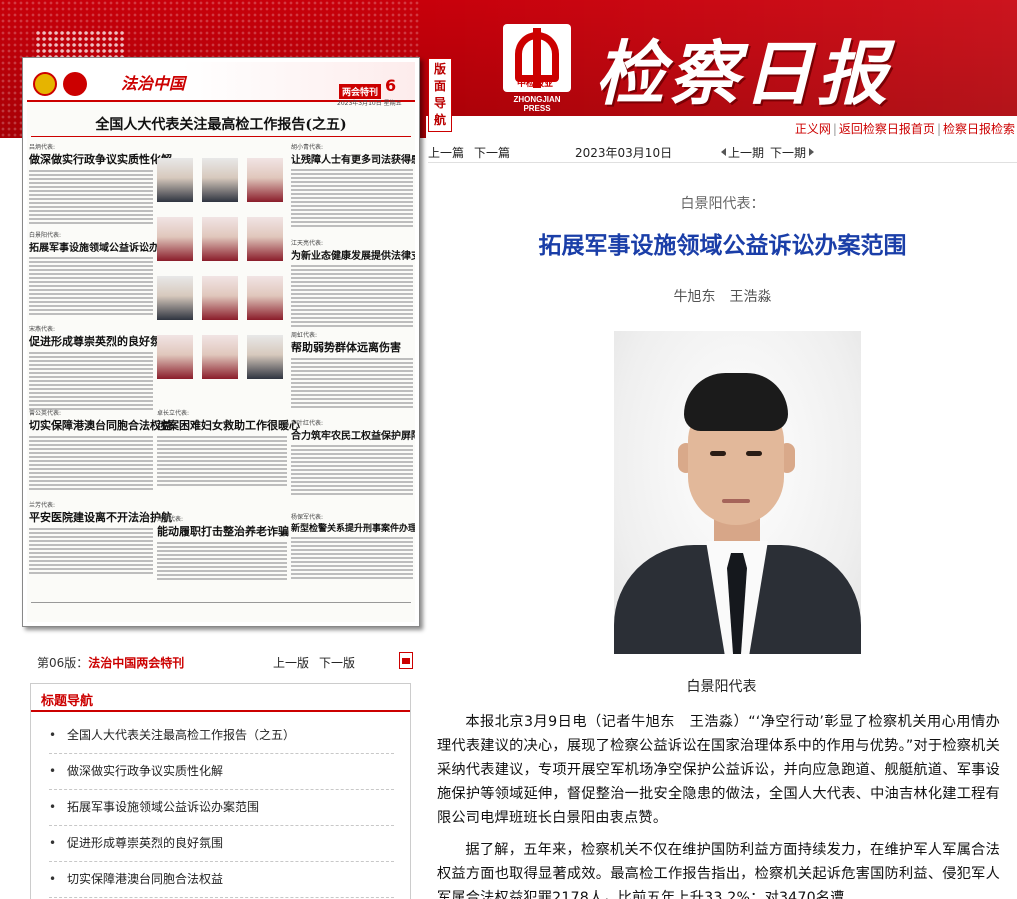  I want to click on prev-issue-icon, so click(723, 152).